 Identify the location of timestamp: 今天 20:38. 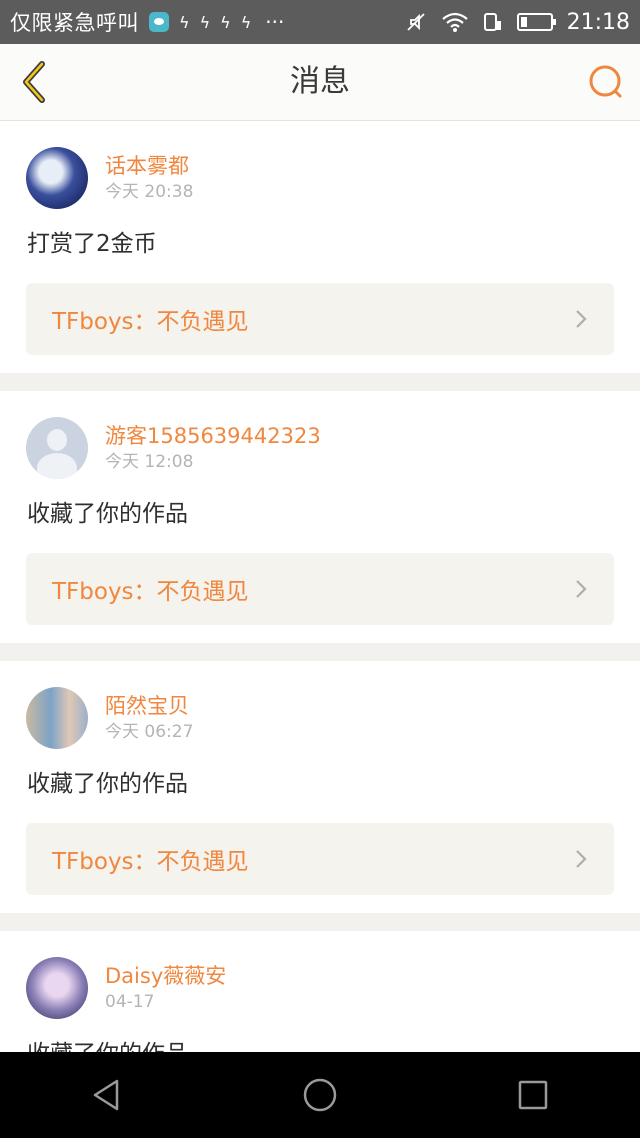
(149, 192).